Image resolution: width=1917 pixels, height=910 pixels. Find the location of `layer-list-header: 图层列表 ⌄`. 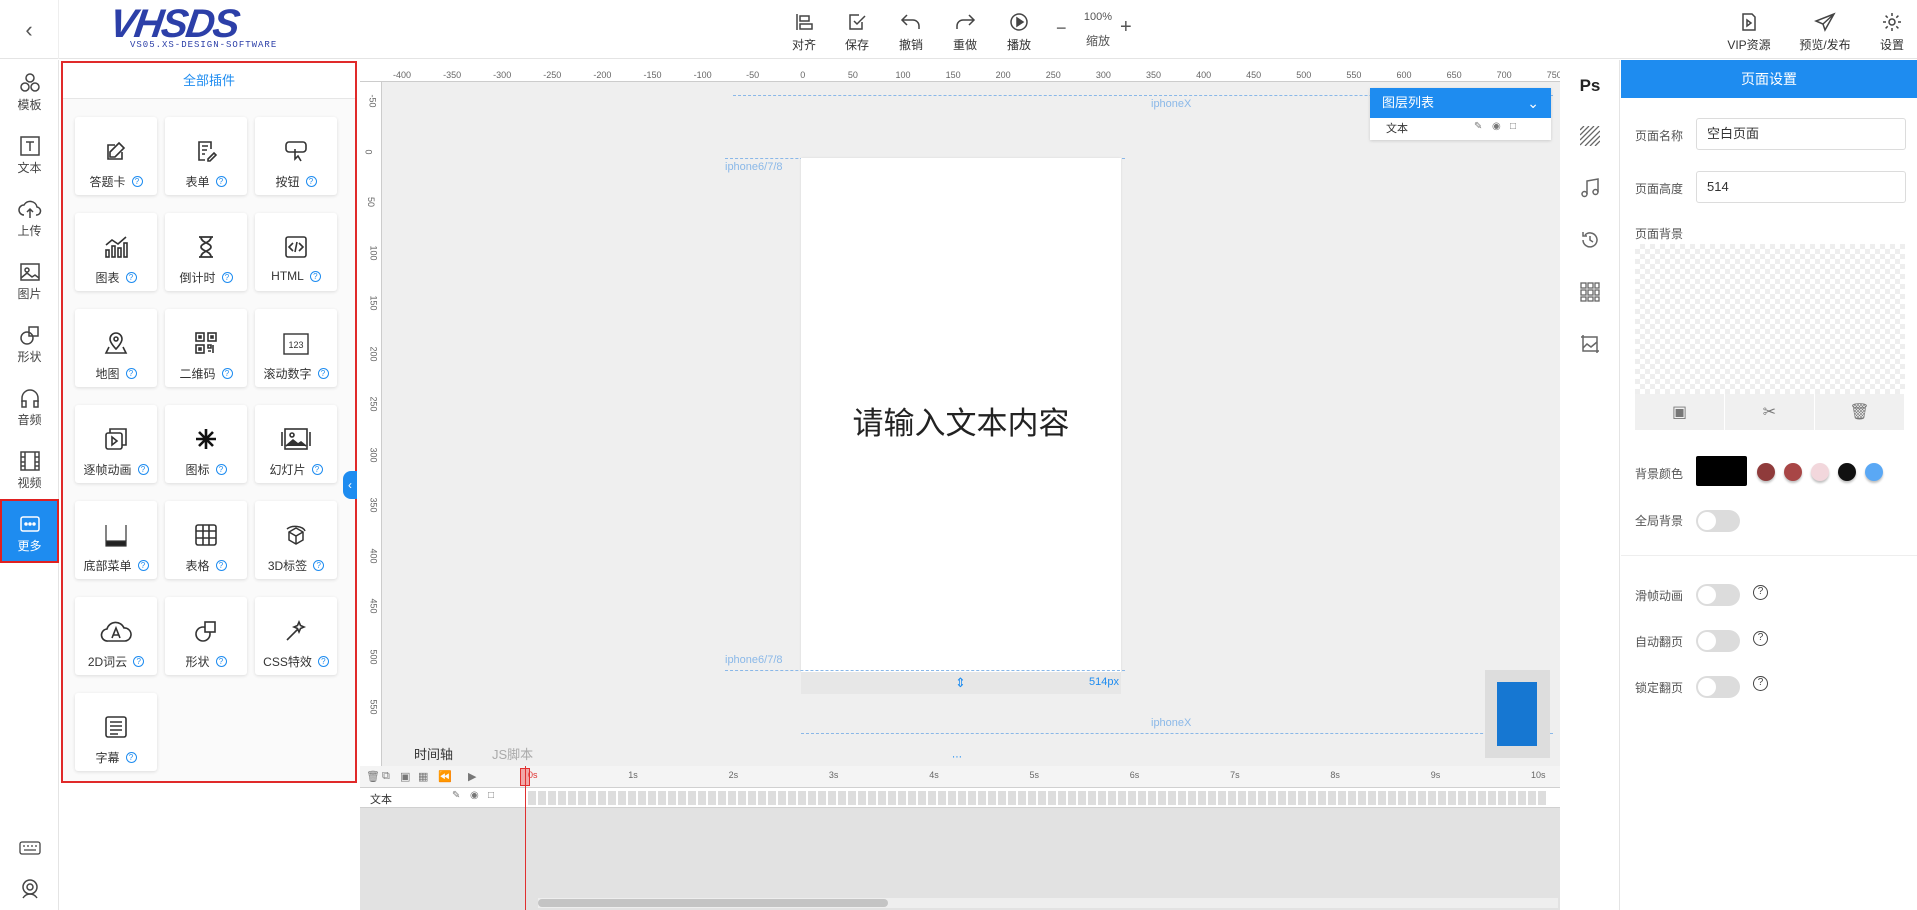

layer-list-header: 图层列表 ⌄ is located at coordinates (1460, 103).